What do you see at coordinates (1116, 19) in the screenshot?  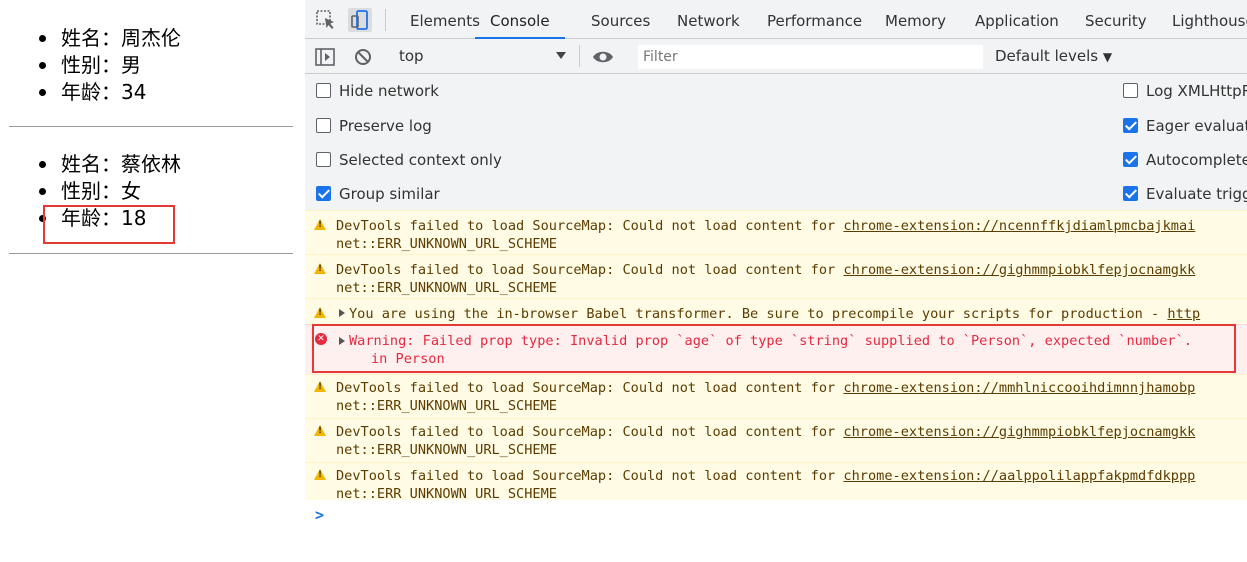 I see `tab-security: Security` at bounding box center [1116, 19].